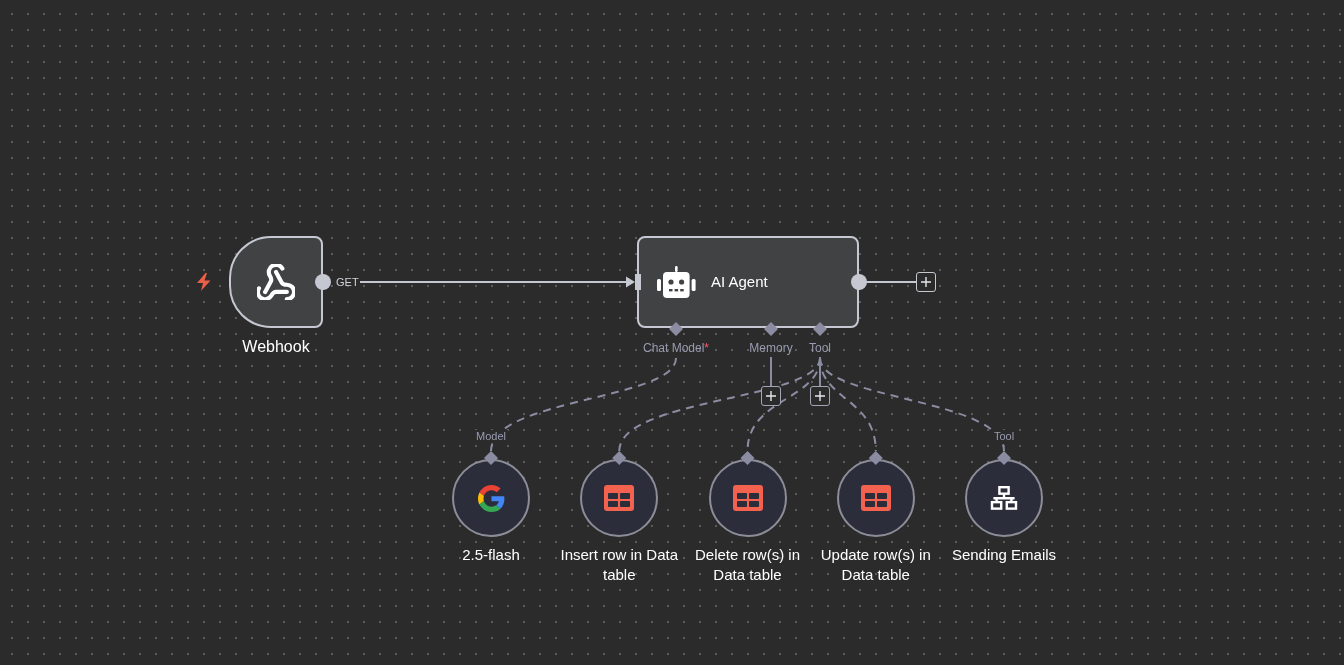 The width and height of the screenshot is (1344, 665). I want to click on agent-node: AI Agent, so click(748, 282).